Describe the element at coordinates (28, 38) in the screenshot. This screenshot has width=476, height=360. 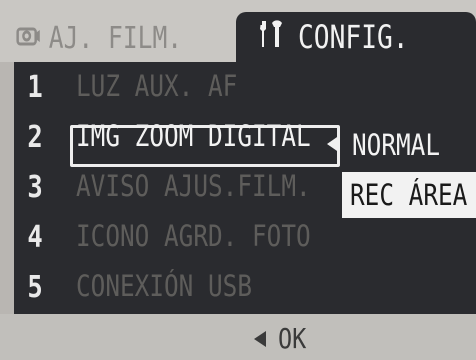
I see `film-settings-icon` at that location.